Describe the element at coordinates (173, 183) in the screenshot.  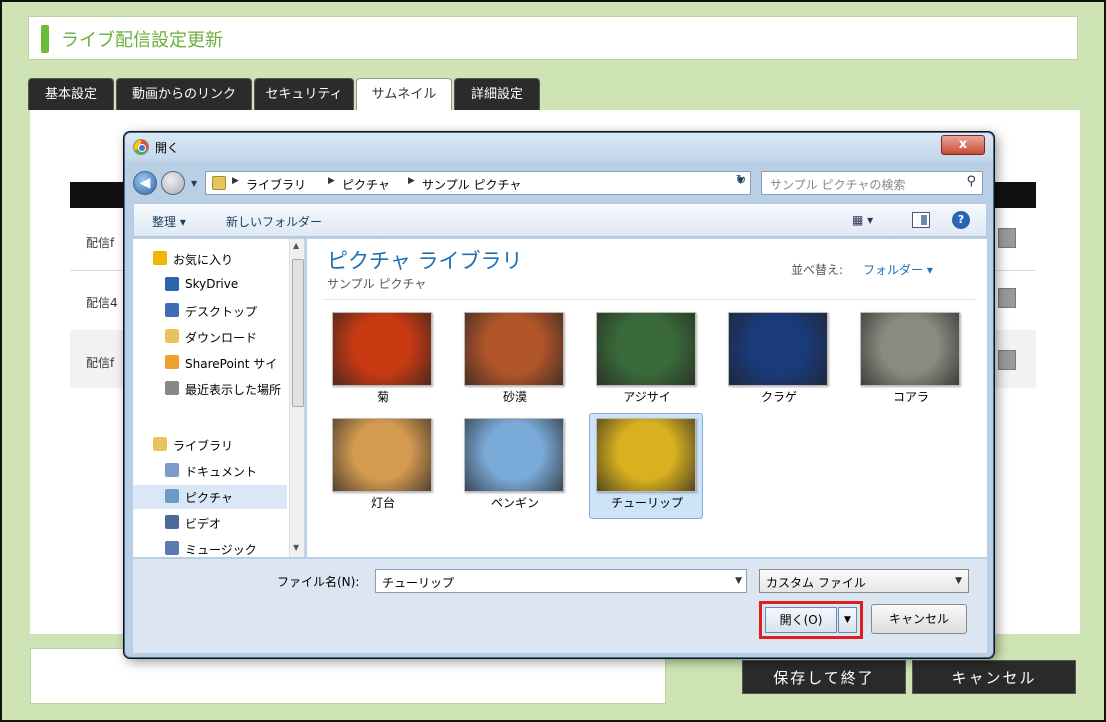
I see `forward-arrow-icon` at that location.